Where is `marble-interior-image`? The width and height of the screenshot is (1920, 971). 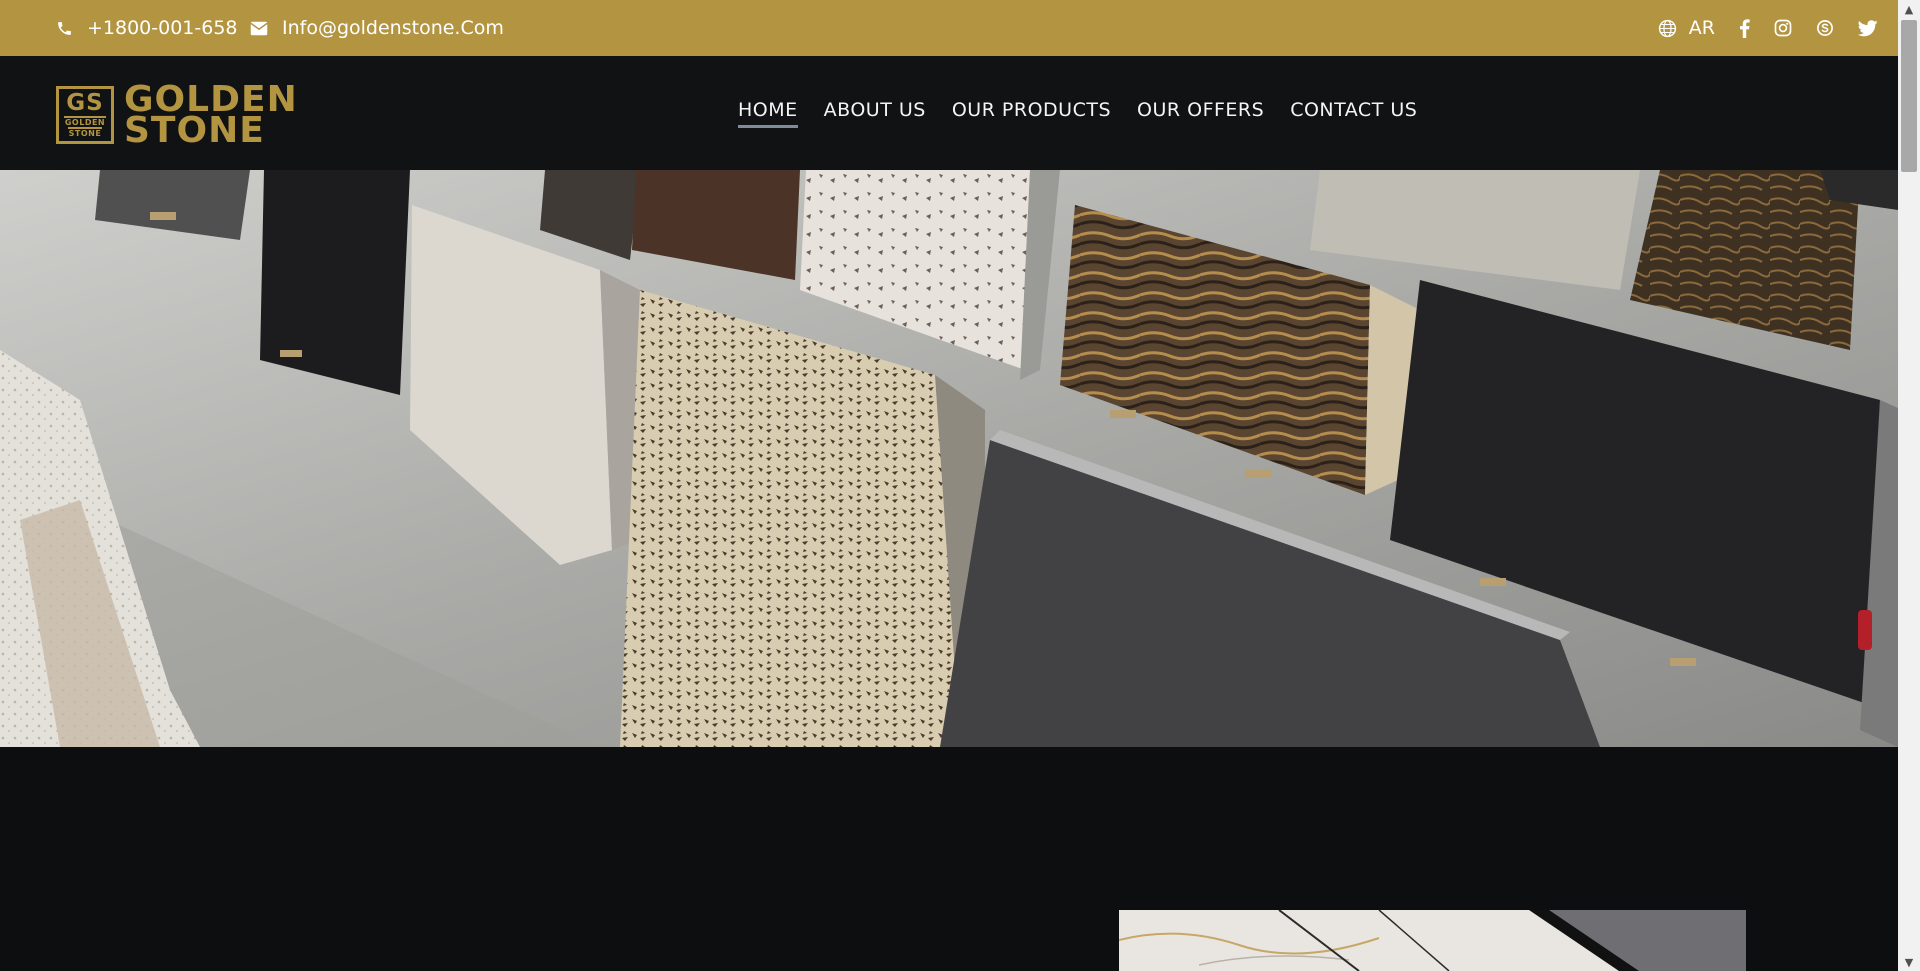 marble-interior-image is located at coordinates (1432, 940).